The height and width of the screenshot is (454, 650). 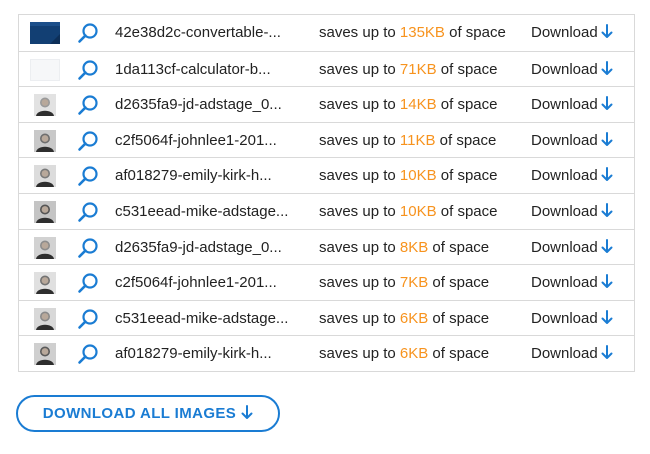 What do you see at coordinates (418, 69) in the screenshot?
I see `savings-amount: 71KB` at bounding box center [418, 69].